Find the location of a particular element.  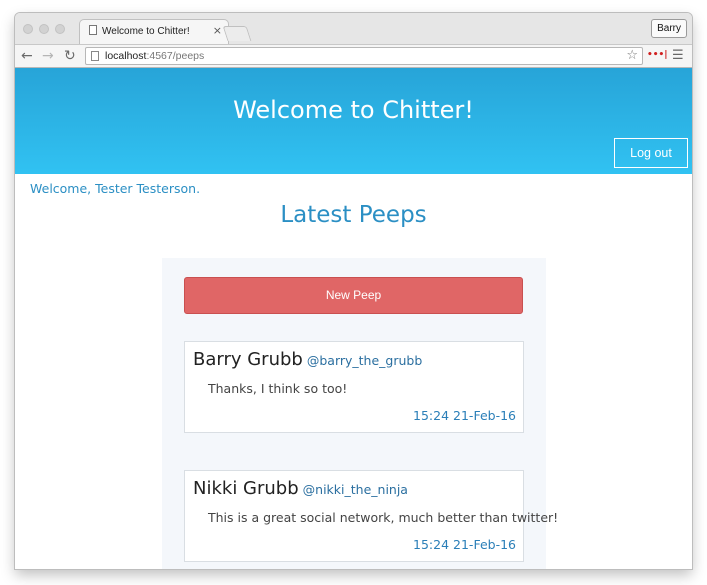

reload-icon: ↻ is located at coordinates (70, 56).